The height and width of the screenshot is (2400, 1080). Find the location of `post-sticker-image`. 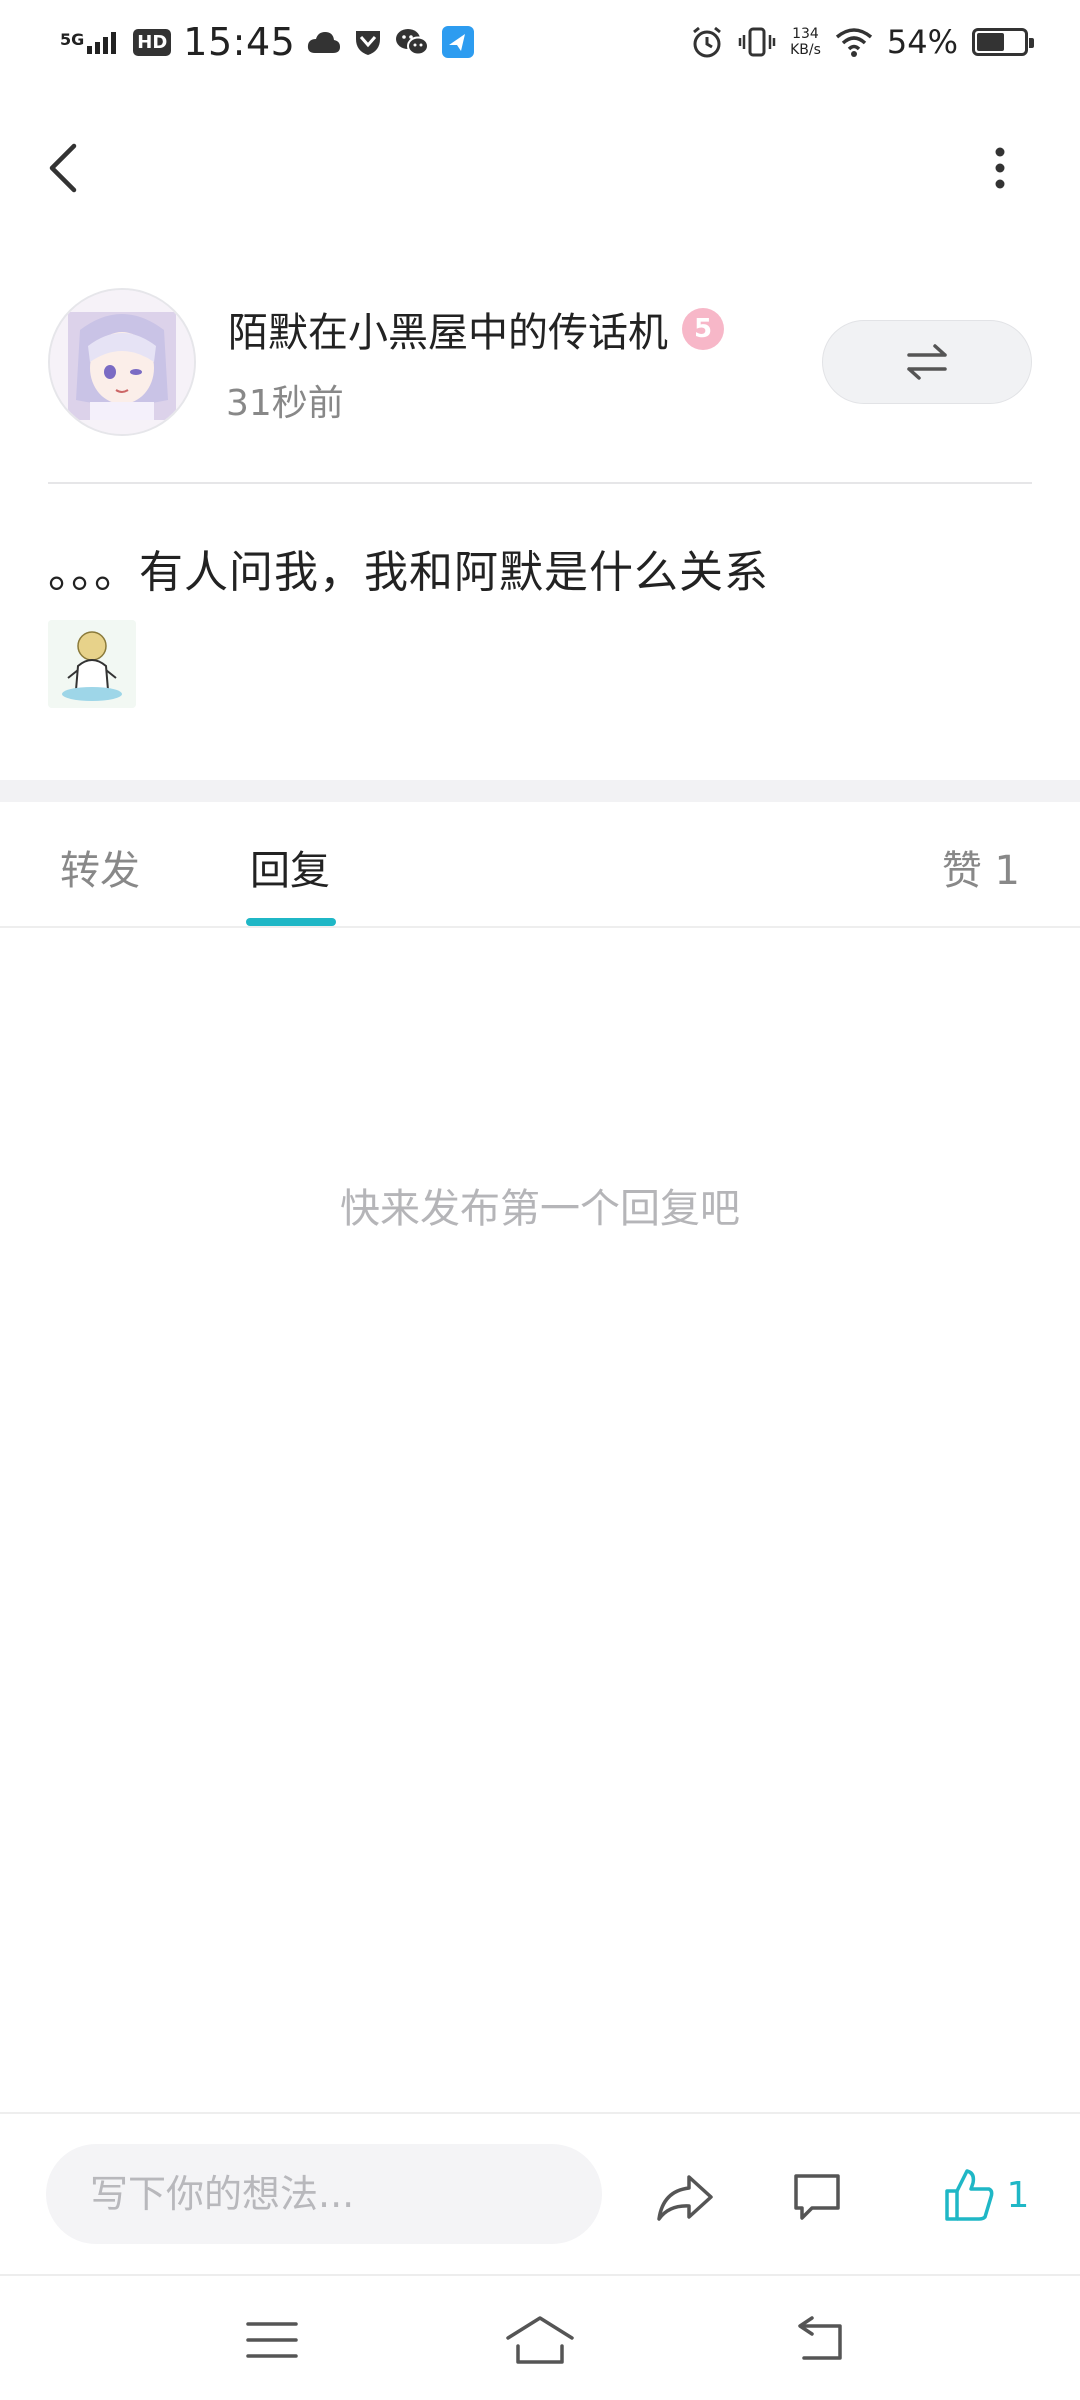

post-sticker-image is located at coordinates (92, 664).